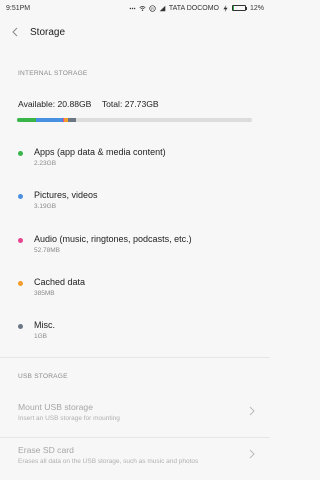  I want to click on storage-item-cached: Cached data 385MB, so click(135, 295).